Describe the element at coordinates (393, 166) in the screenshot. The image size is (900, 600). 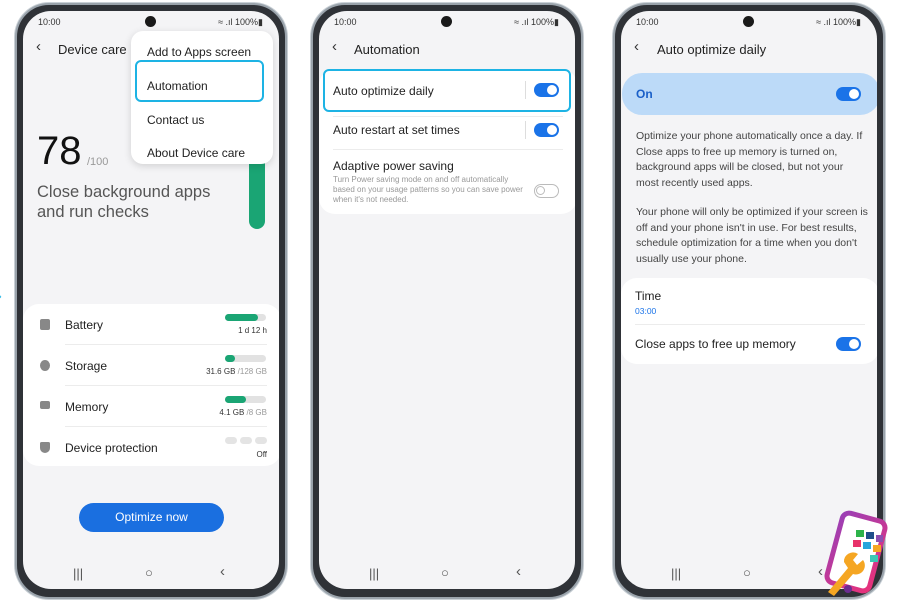
I see `row-adaptive-power: Adaptive power saving` at that location.